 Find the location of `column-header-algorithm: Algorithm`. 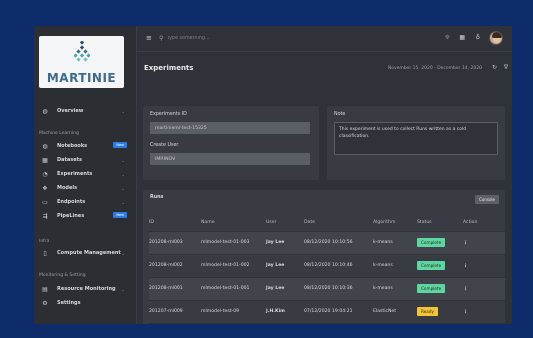

column-header-algorithm: Algorithm is located at coordinates (395, 223).